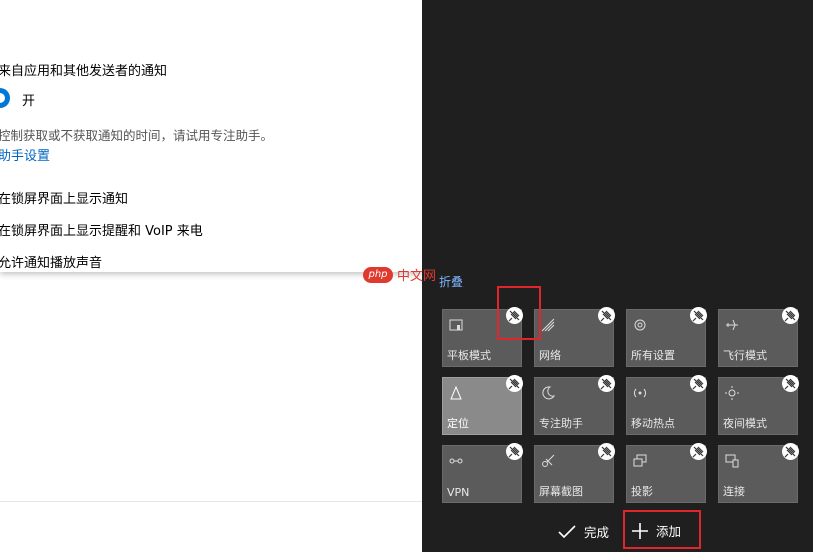 The height and width of the screenshot is (552, 813). I want to click on tablet-mode-icon, so click(456, 325).